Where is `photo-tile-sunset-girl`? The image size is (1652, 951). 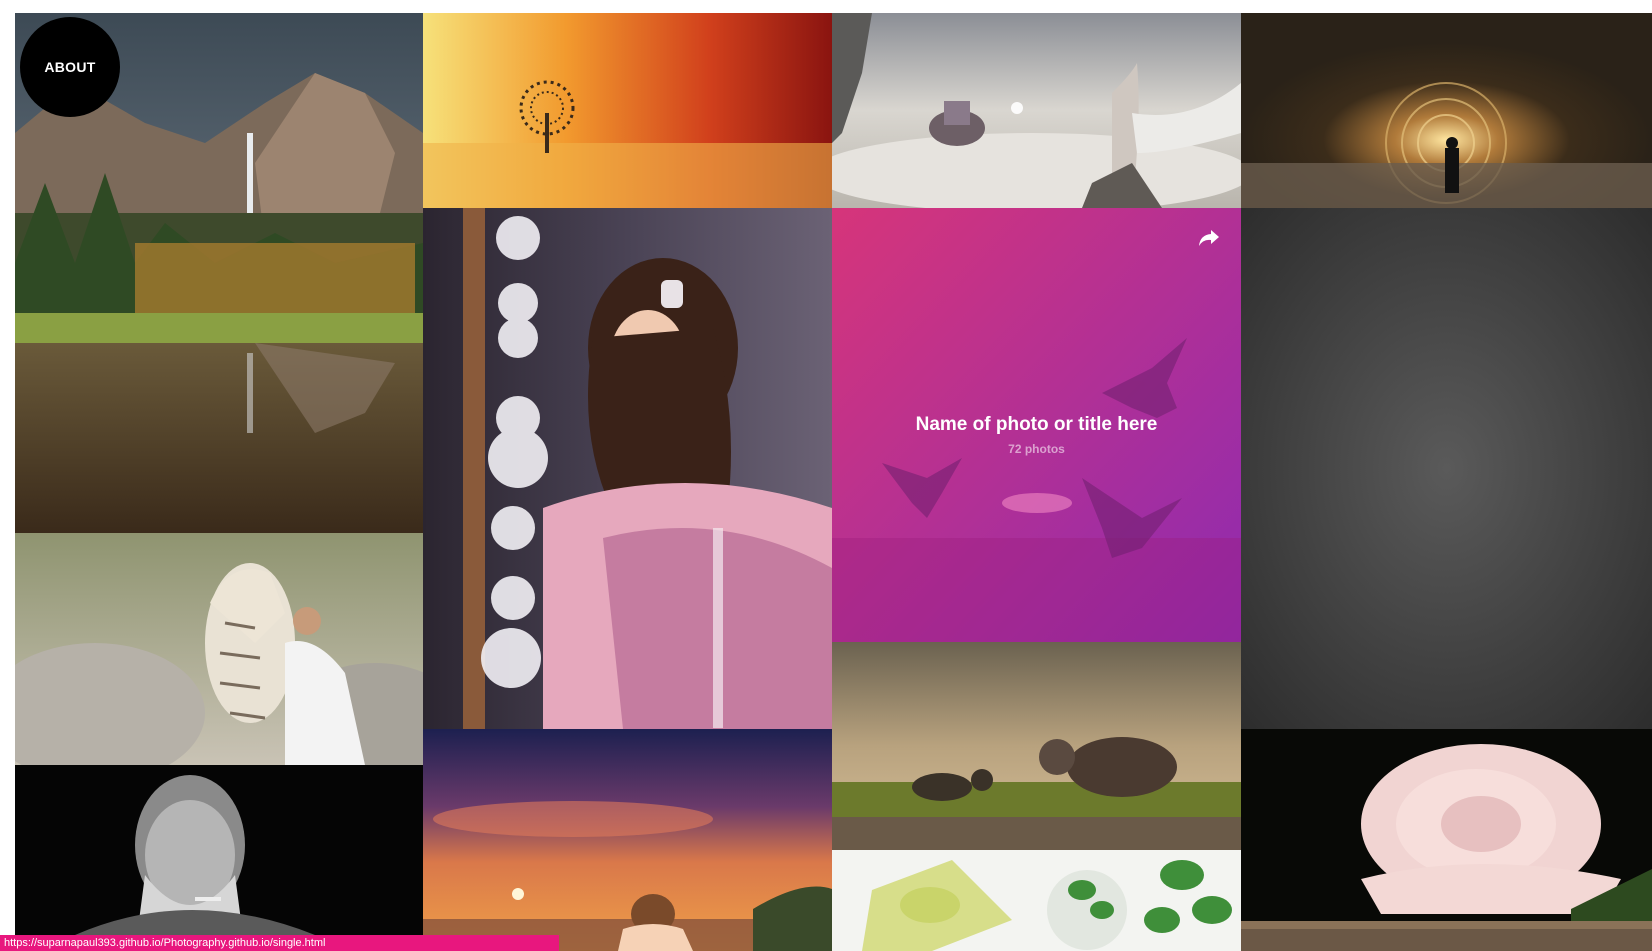
photo-tile-sunset-girl is located at coordinates (627, 840).